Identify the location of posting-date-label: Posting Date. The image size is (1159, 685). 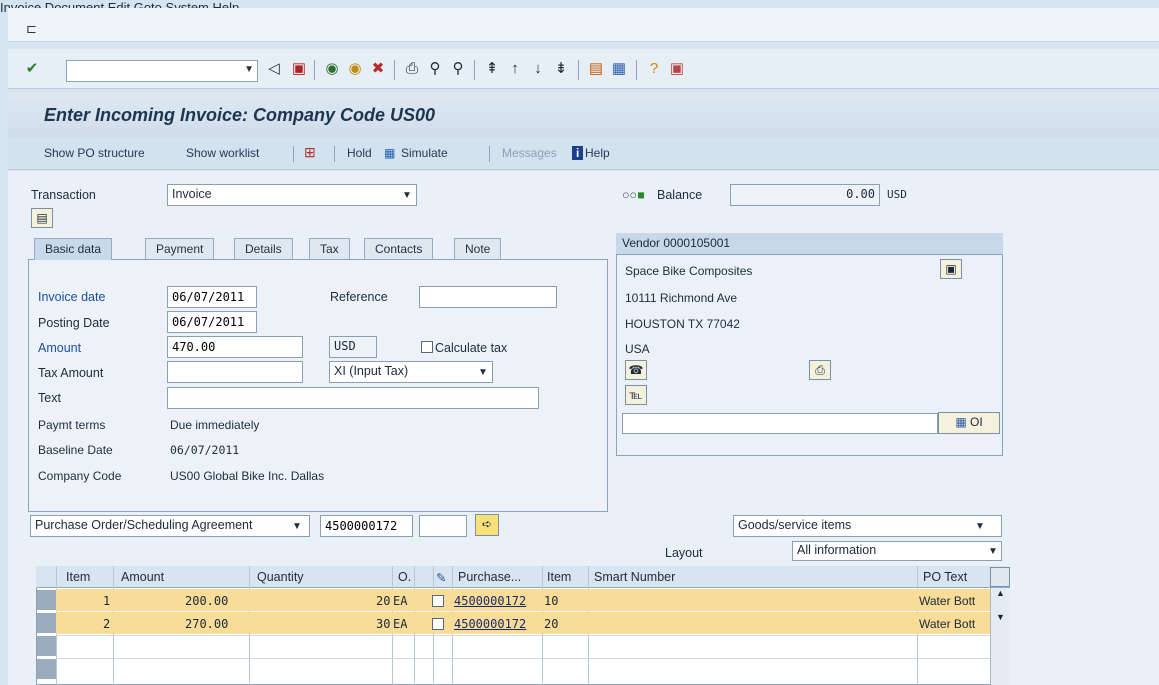
(74, 323).